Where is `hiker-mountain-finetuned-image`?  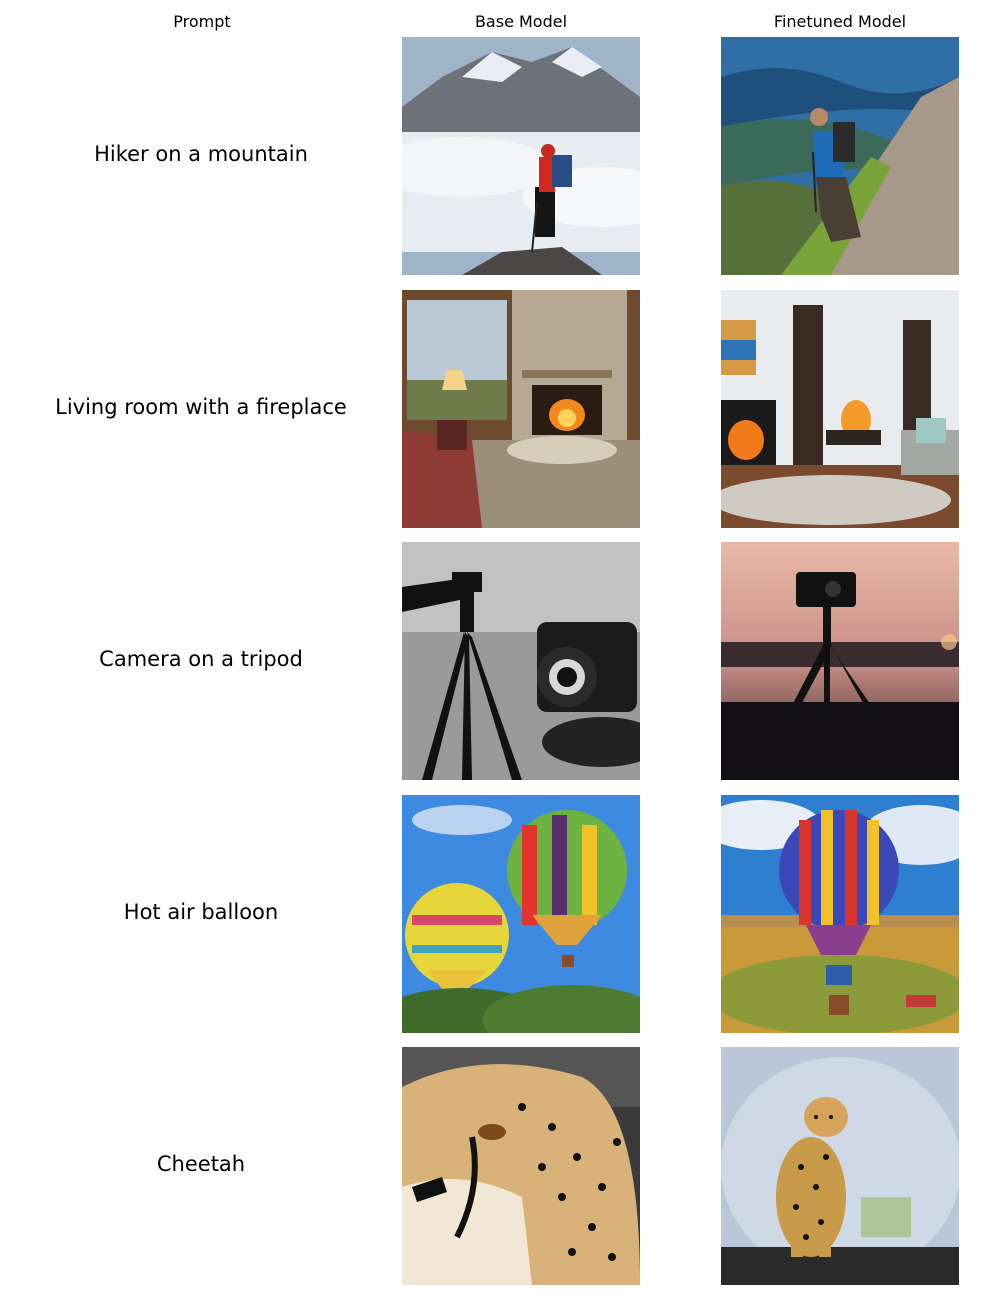 hiker-mountain-finetuned-image is located at coordinates (840, 156).